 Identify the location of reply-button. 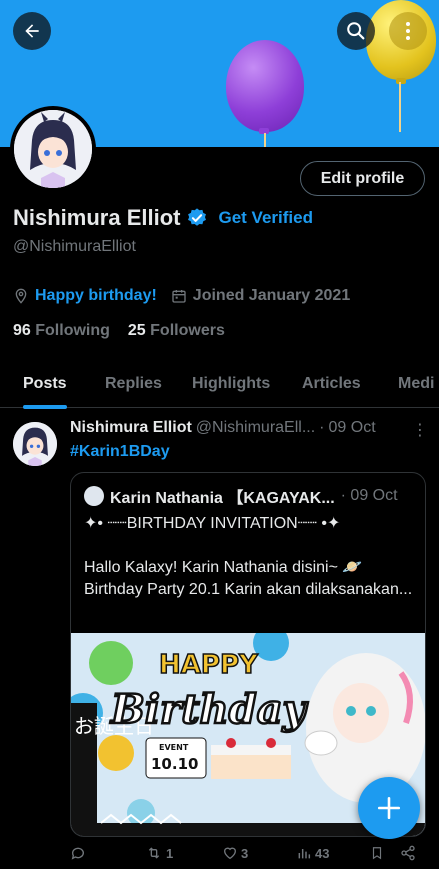
(79, 853).